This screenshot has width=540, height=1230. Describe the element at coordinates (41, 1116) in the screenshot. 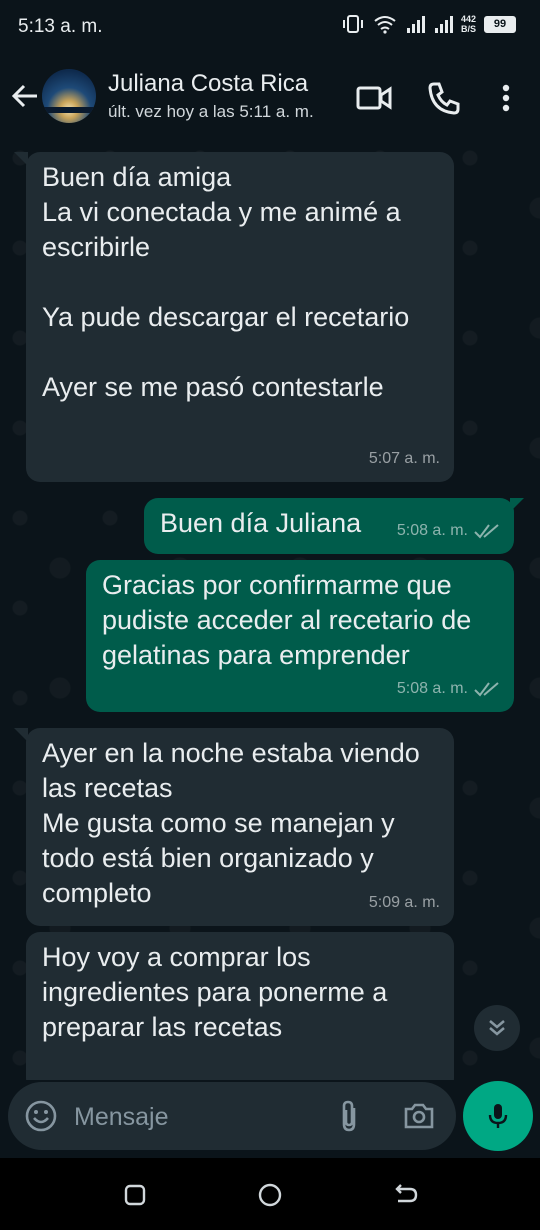

I see `emoji-icon` at that location.